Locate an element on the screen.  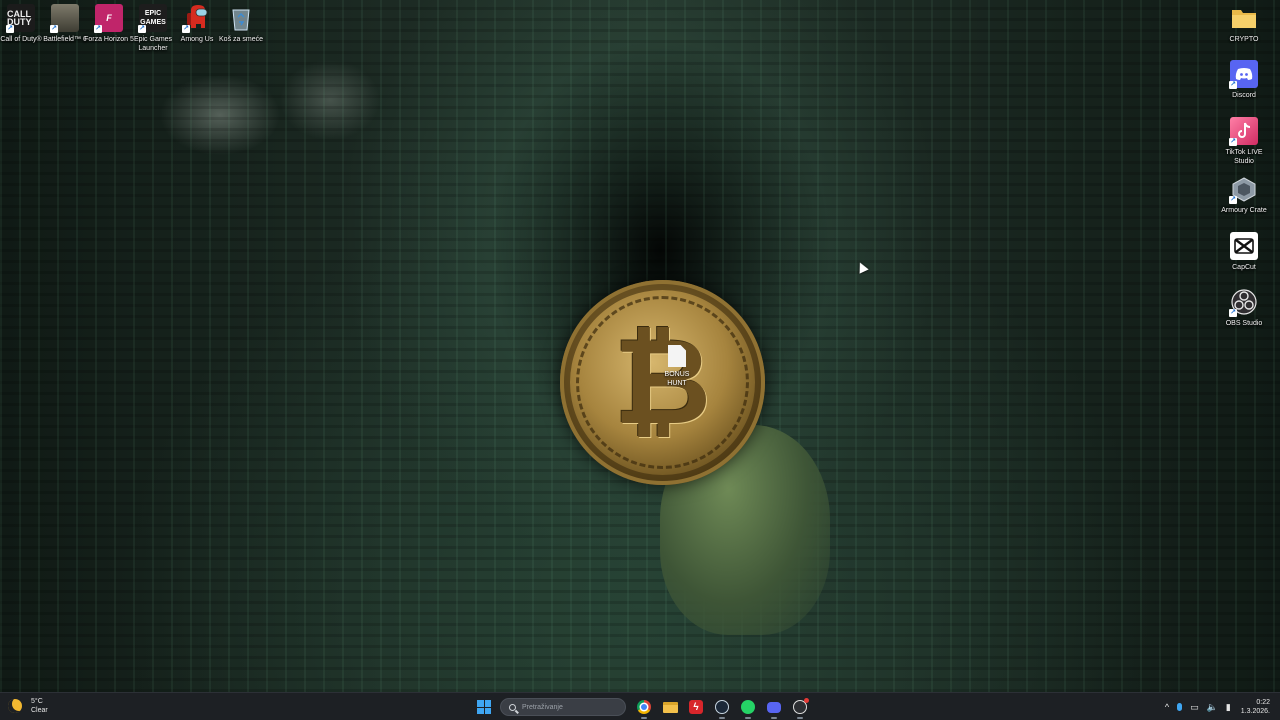
desktop-icon-call-of-duty: CALL DUTY ↗ Call of Duty® is located at coordinates (22, 24).